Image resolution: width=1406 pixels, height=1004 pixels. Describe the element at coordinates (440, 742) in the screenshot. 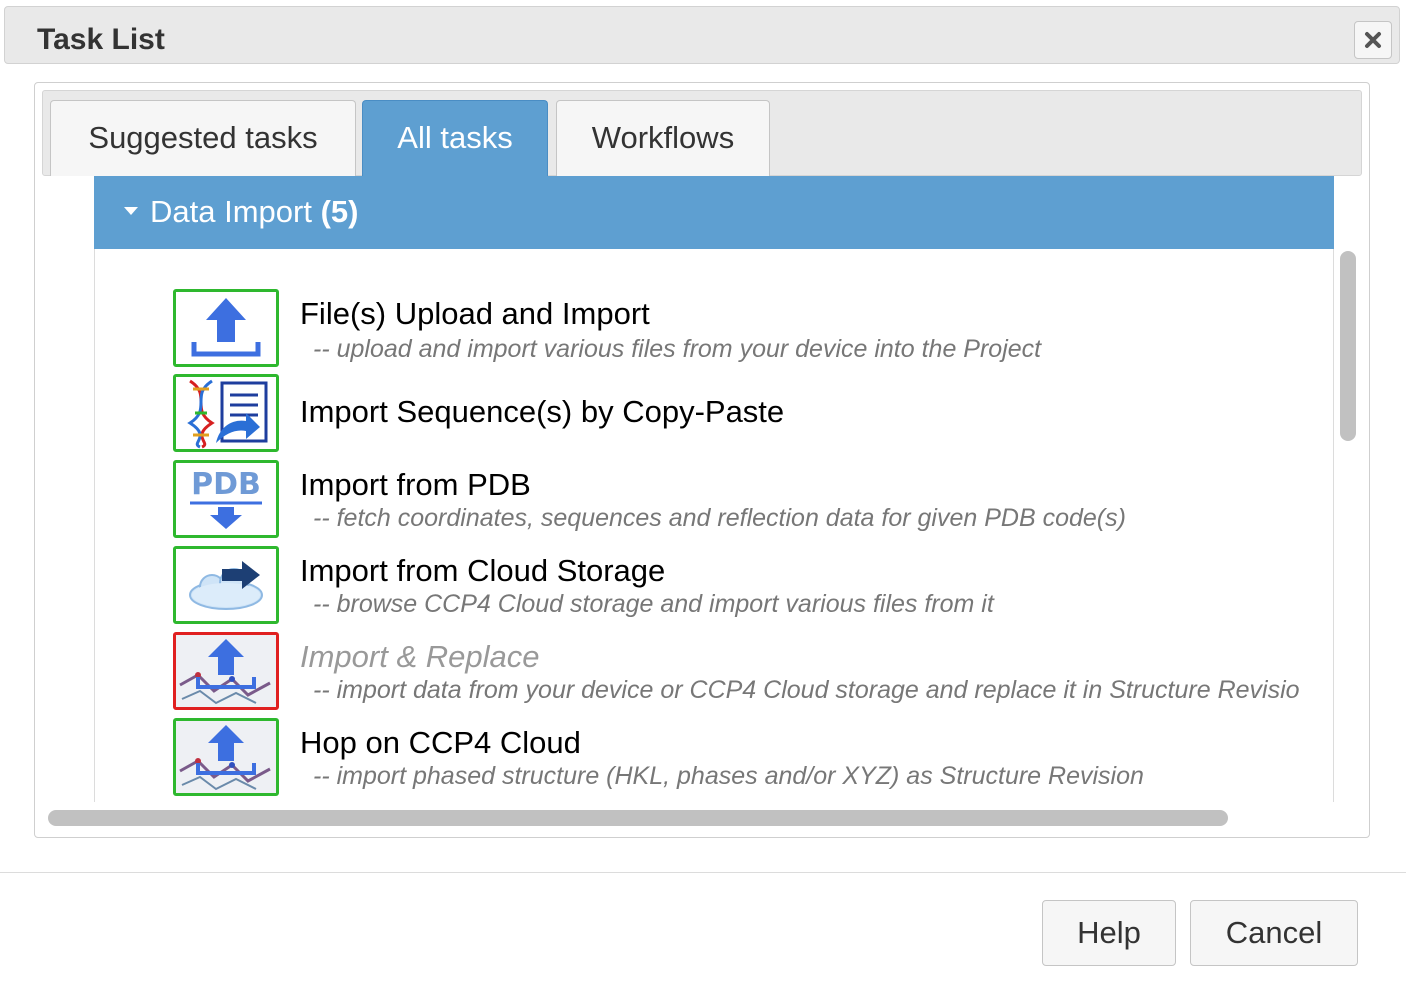

I see `task-title: Hop on CCP4 Cloud` at that location.